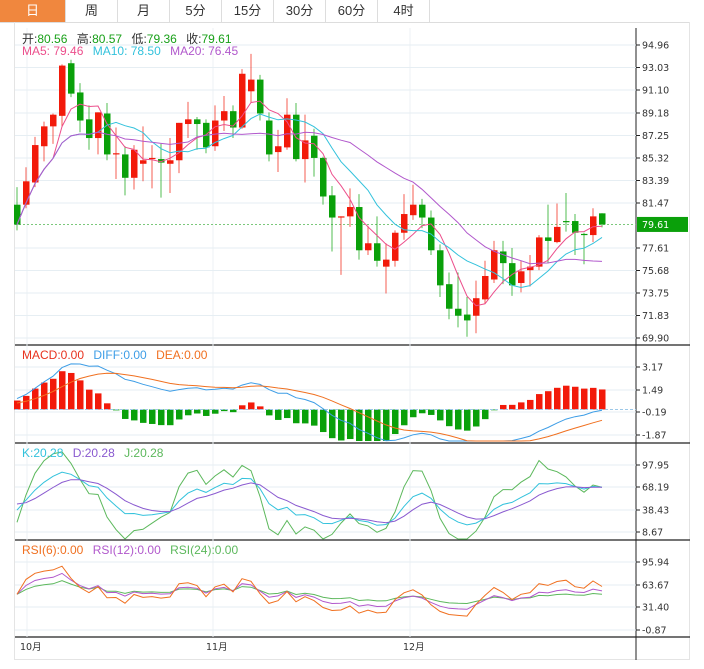 Image resolution: width=704 pixels, height=669 pixels. Describe the element at coordinates (53, 550) in the screenshot. I see `rsi6-value: RSI(6):0.00` at that location.